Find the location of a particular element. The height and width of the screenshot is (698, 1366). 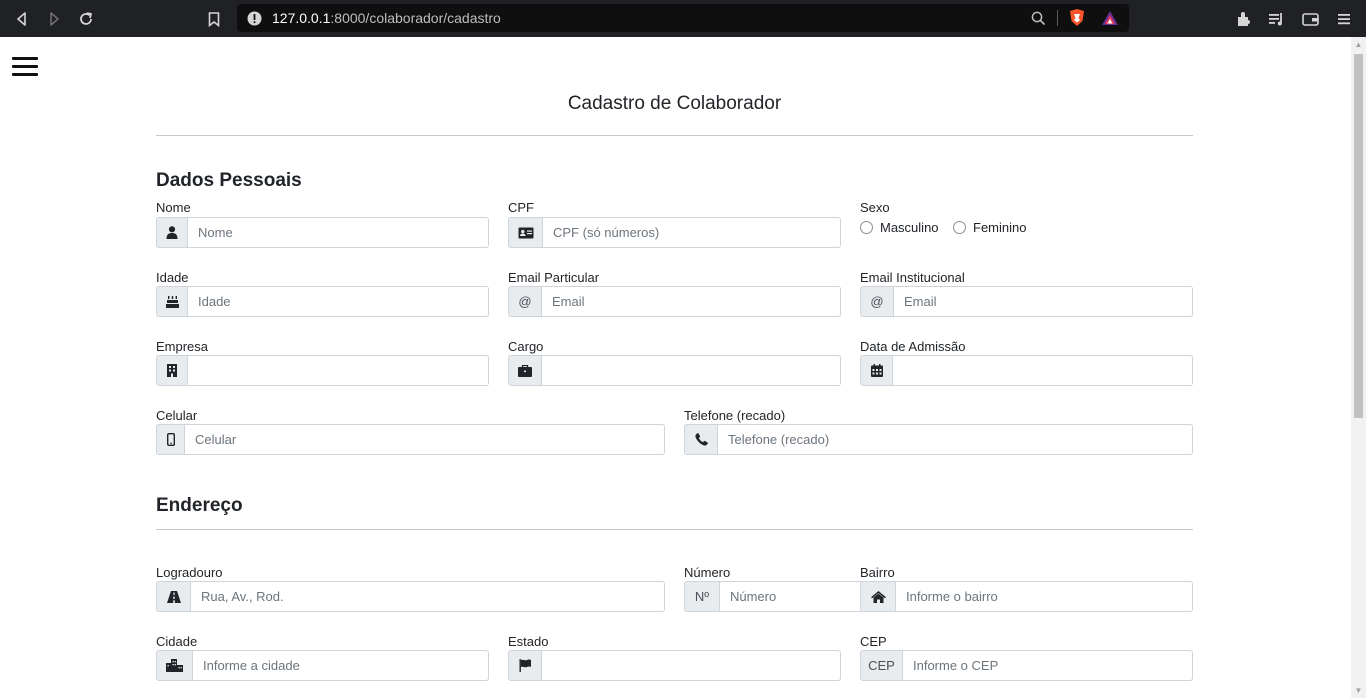

extensions-icon is located at coordinates (1244, 19).